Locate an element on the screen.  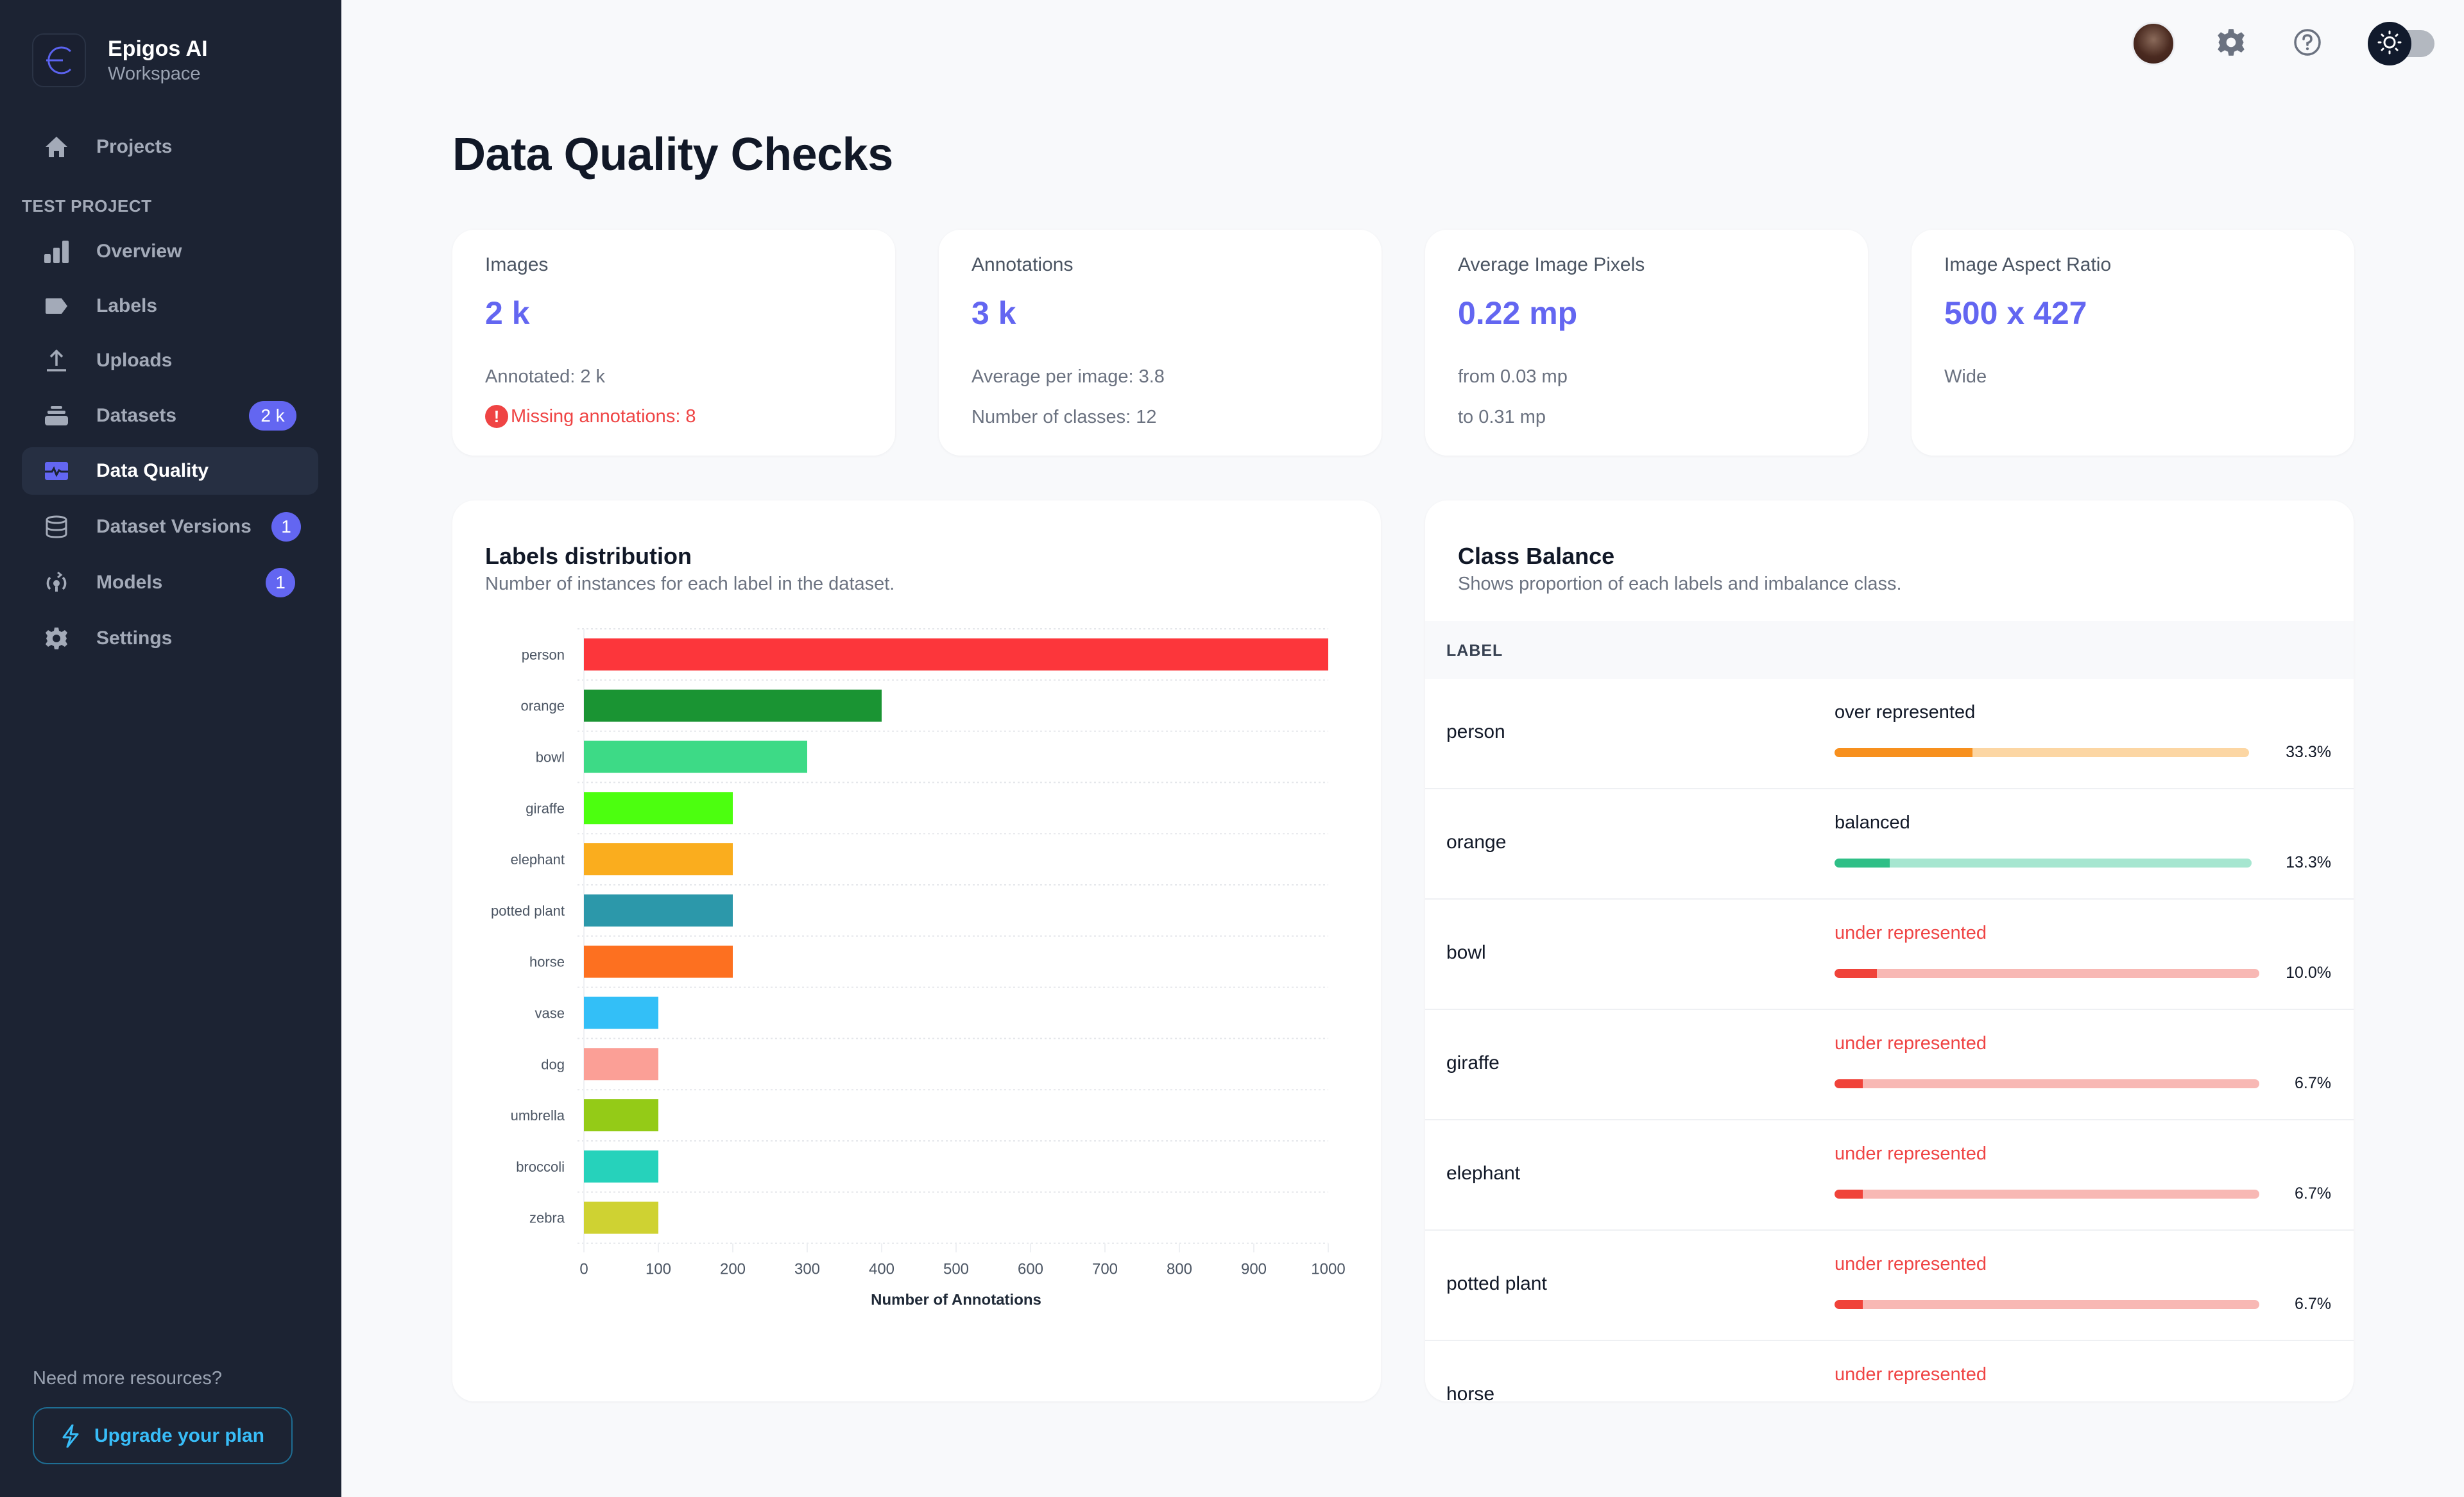
sidebar-item-projects: Projects is located at coordinates (170, 147).